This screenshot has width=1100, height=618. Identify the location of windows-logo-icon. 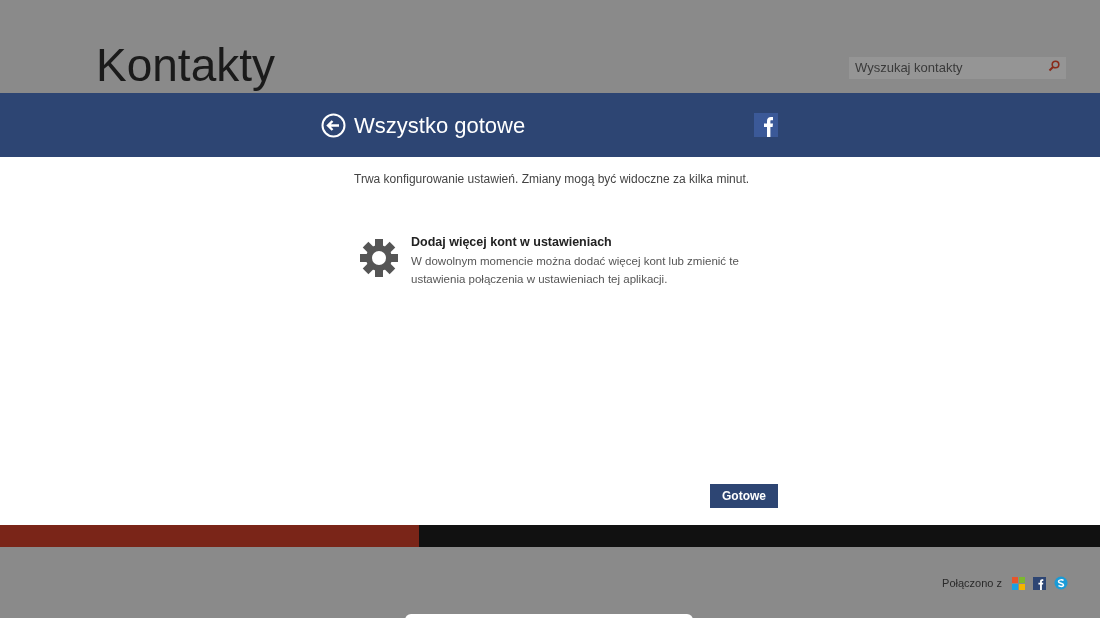
(1018, 583).